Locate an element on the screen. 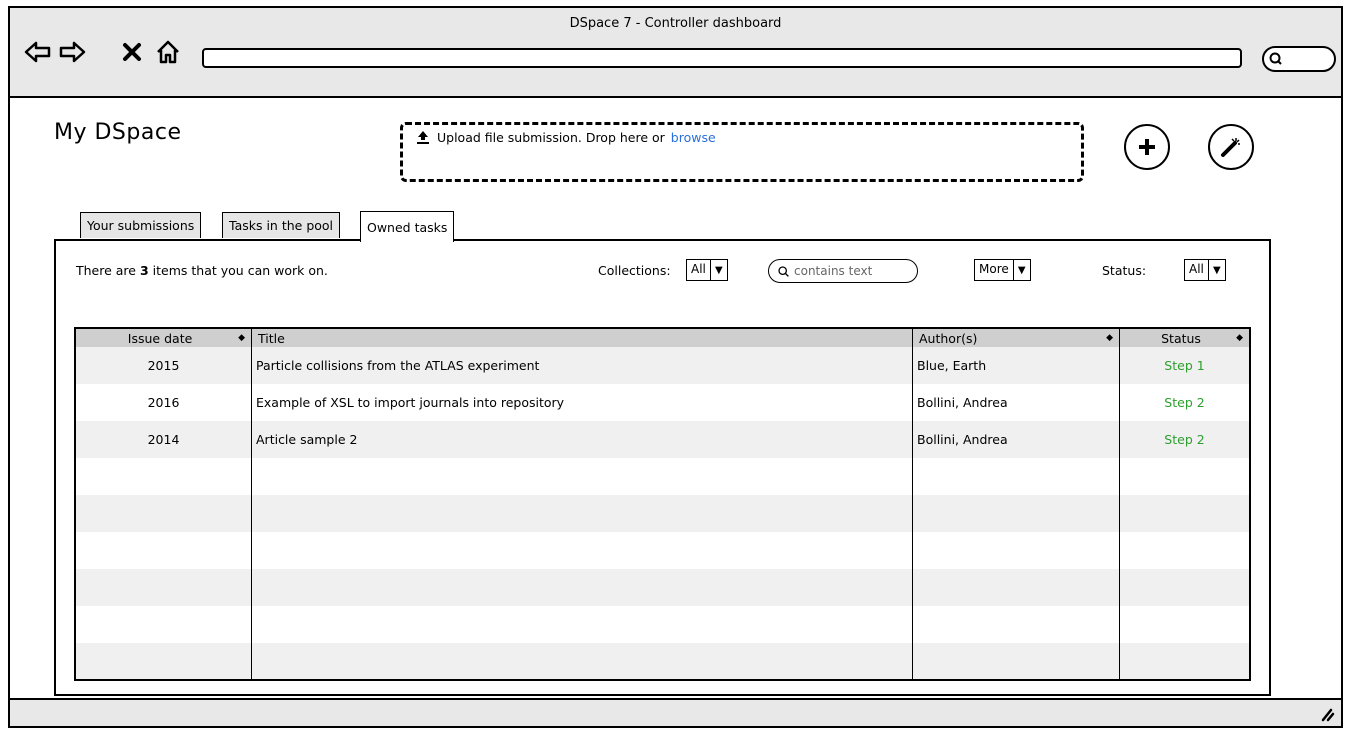 The height and width of the screenshot is (730, 1351). items-info-prefix: There are is located at coordinates (106, 270).